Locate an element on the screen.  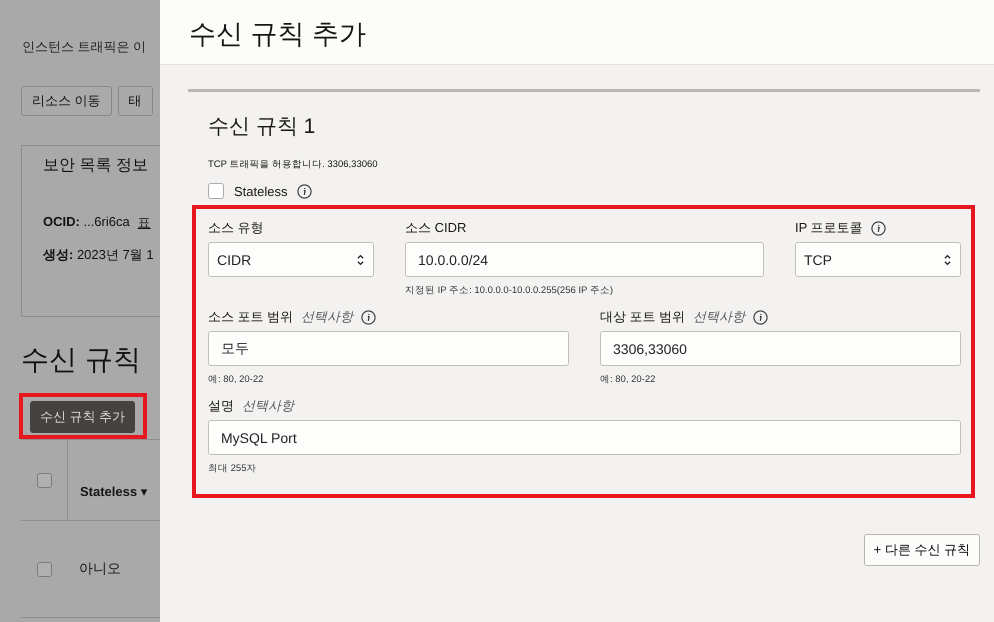
field-label: 소스 포트 범위 is located at coordinates (251, 317).